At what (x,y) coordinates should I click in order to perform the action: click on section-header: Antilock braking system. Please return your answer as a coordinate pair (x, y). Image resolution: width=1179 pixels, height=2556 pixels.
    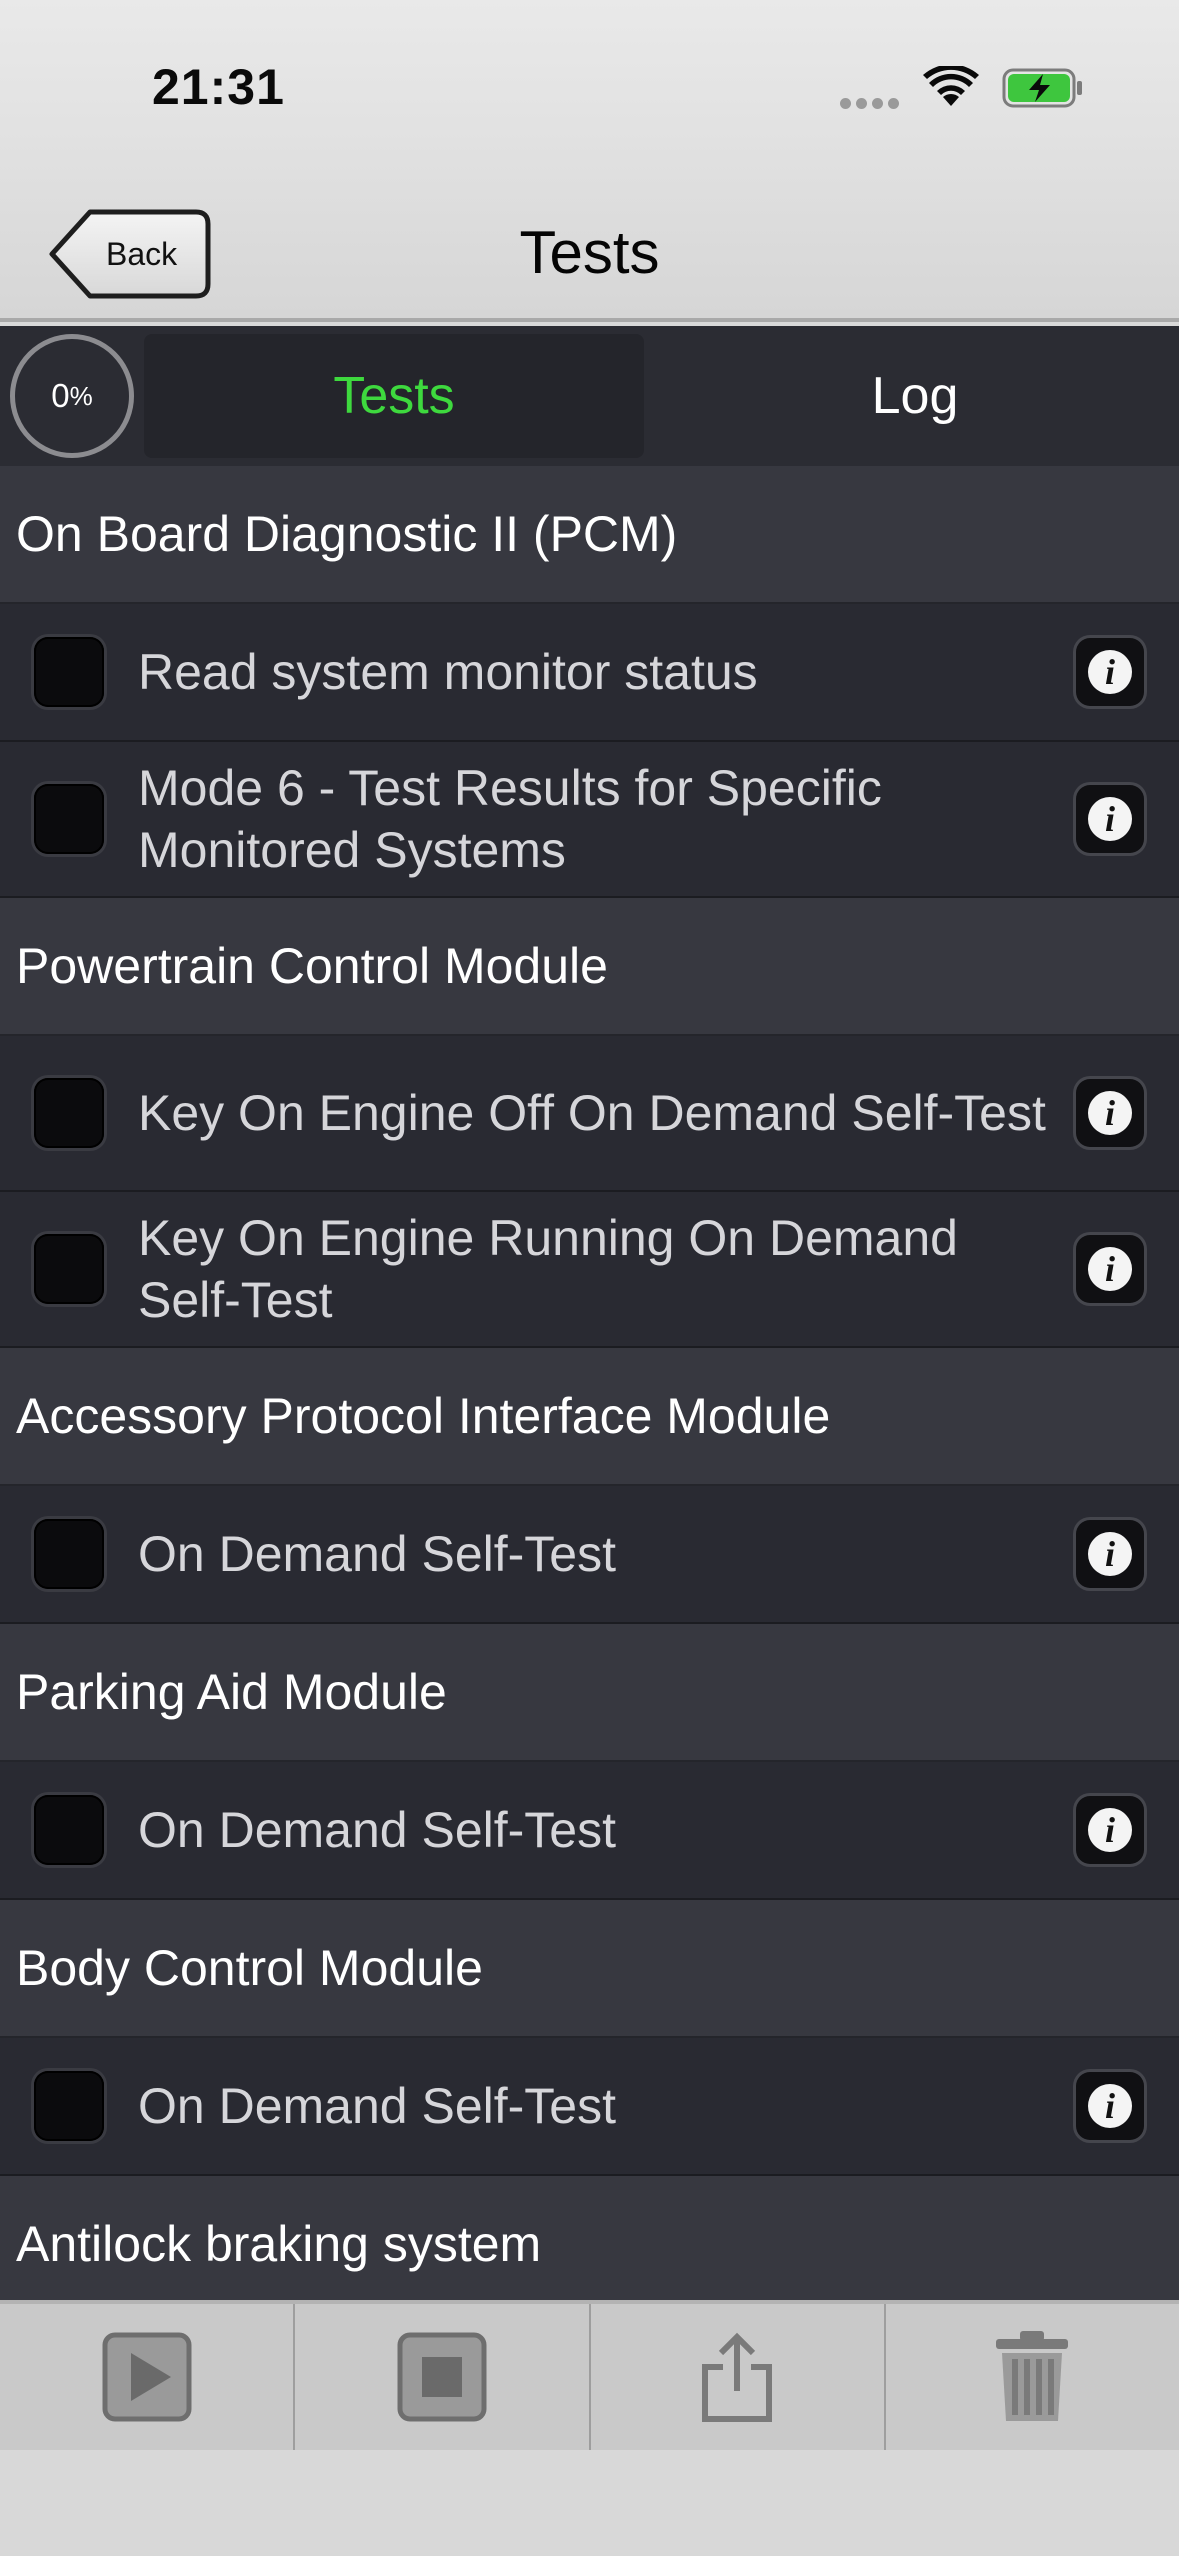
    Looking at the image, I should click on (589, 2238).